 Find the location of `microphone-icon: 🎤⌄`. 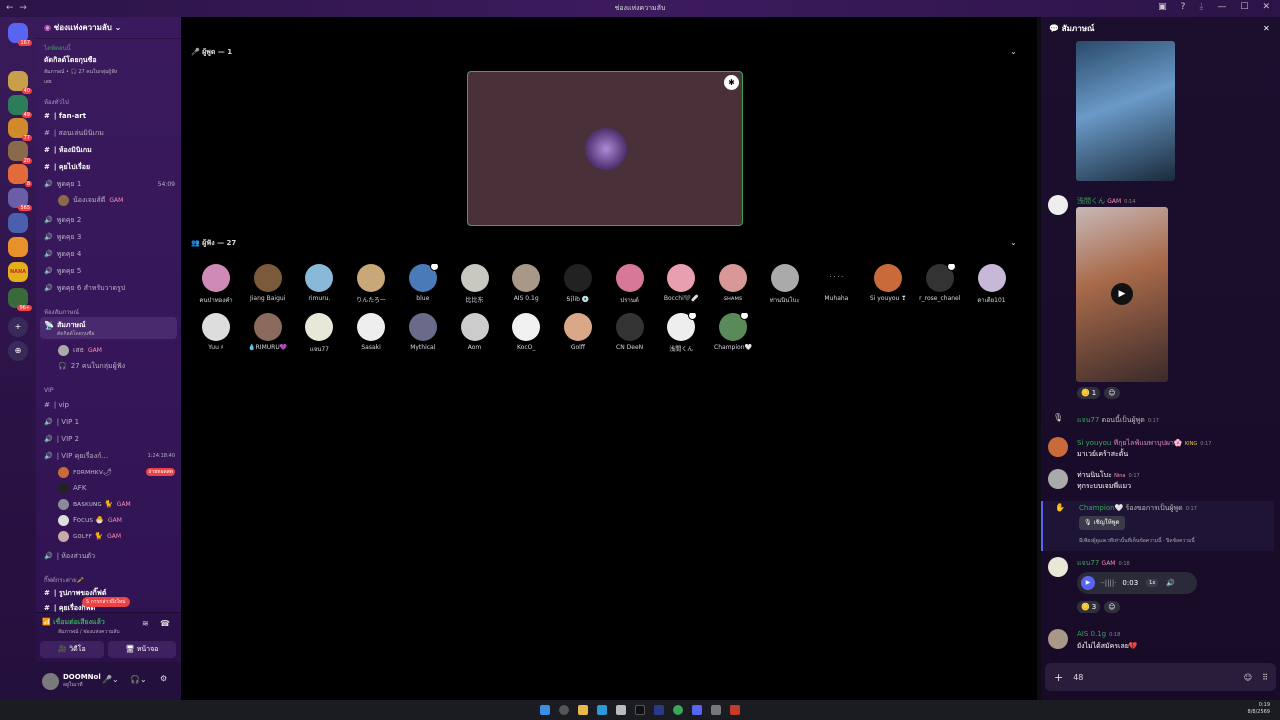

microphone-icon: 🎤⌄ is located at coordinates (110, 679).